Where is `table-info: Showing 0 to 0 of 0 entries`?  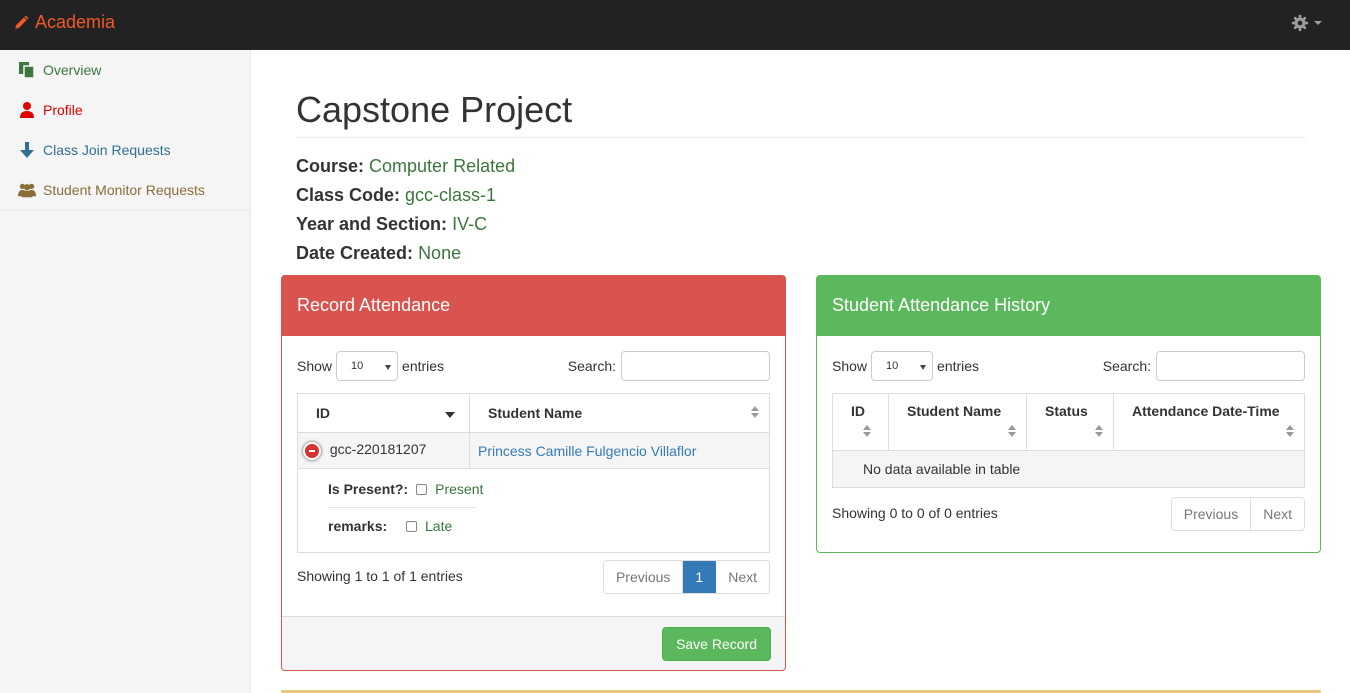
table-info: Showing 0 to 0 of 0 entries is located at coordinates (915, 513).